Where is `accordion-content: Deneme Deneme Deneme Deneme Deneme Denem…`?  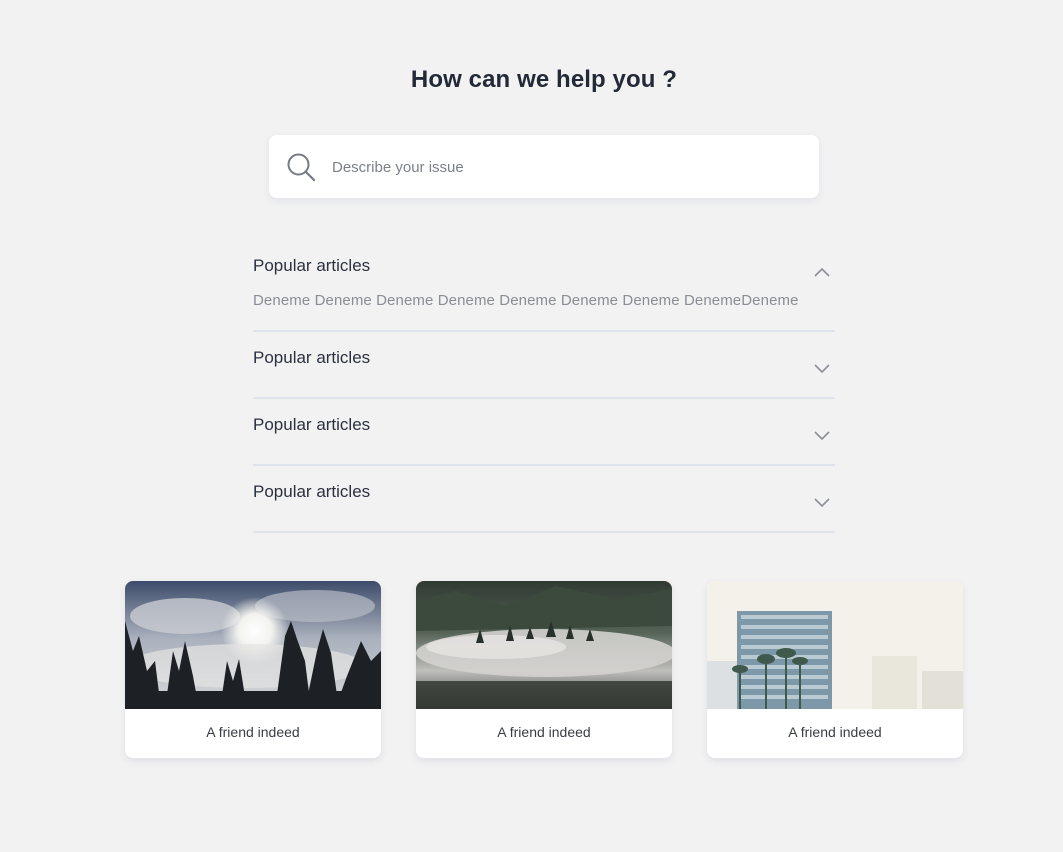
accordion-content: Deneme Deneme Deneme Deneme Deneme Denem… is located at coordinates (526, 300).